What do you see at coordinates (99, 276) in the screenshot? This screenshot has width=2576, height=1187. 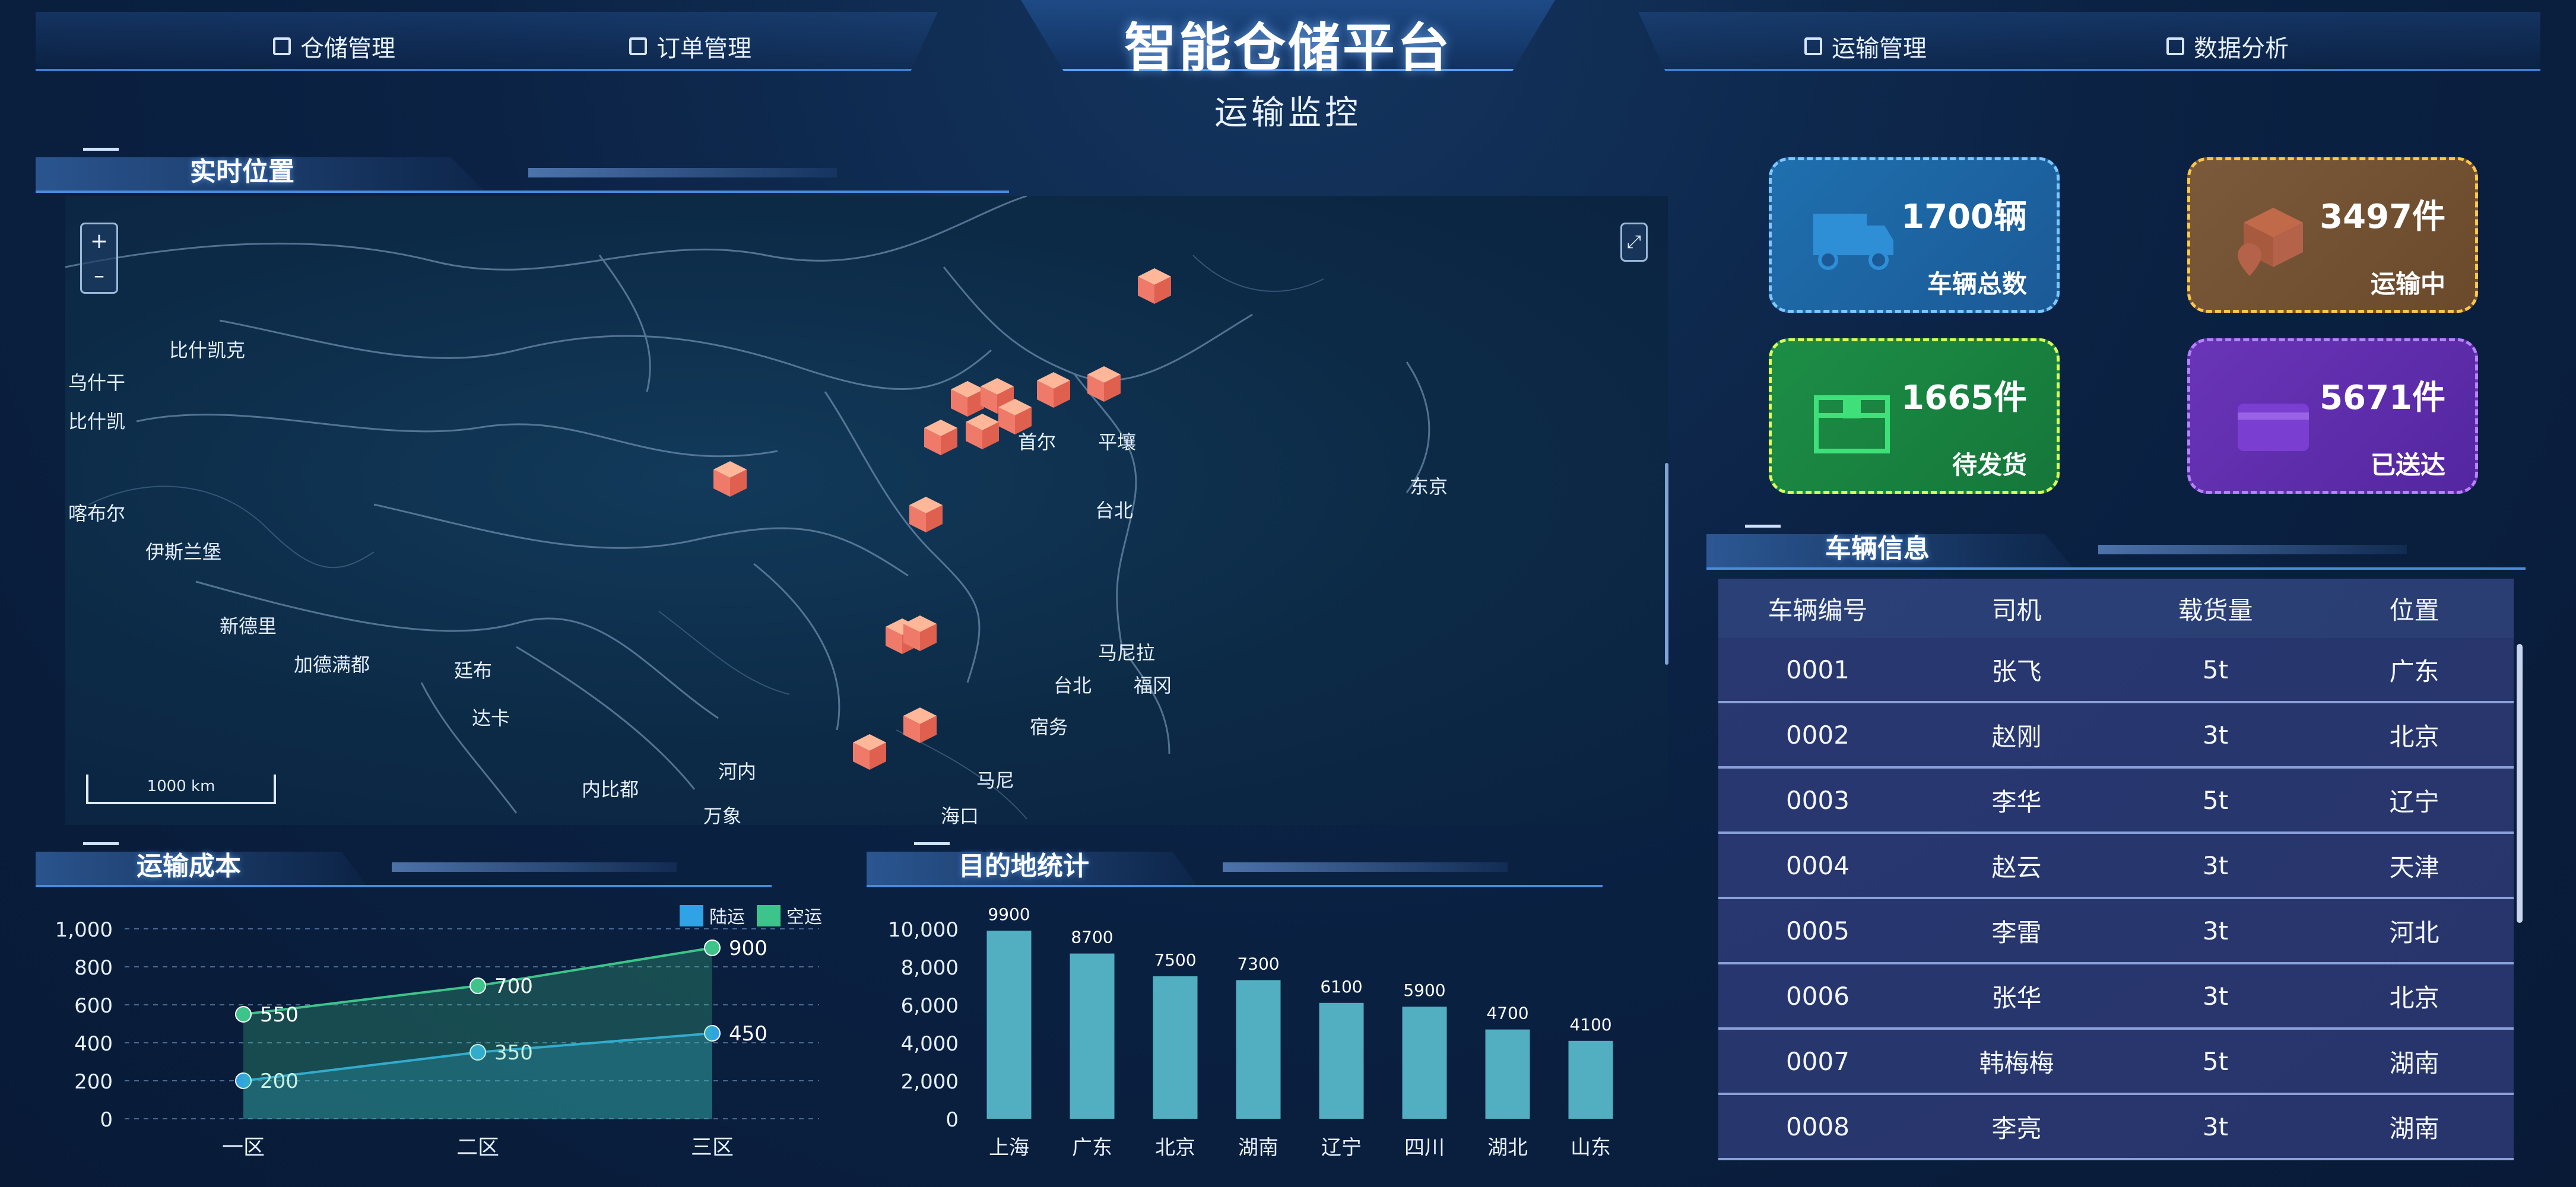 I see `zoom-out-button: –` at bounding box center [99, 276].